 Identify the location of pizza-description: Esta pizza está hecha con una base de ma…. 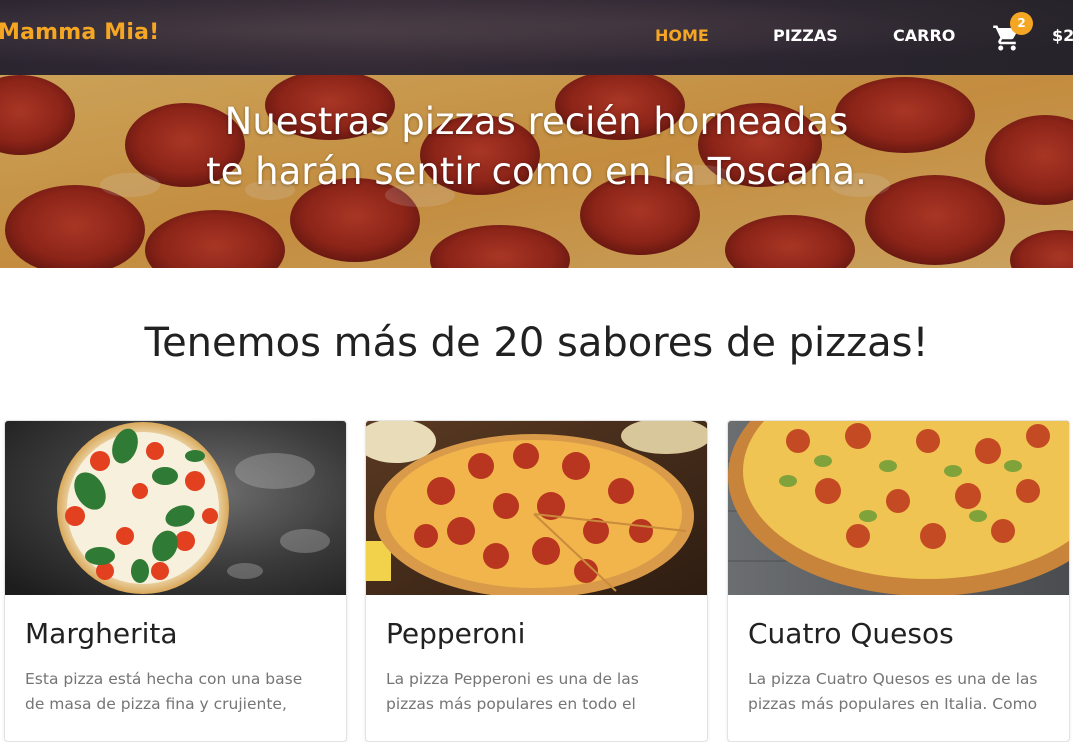
(164, 691).